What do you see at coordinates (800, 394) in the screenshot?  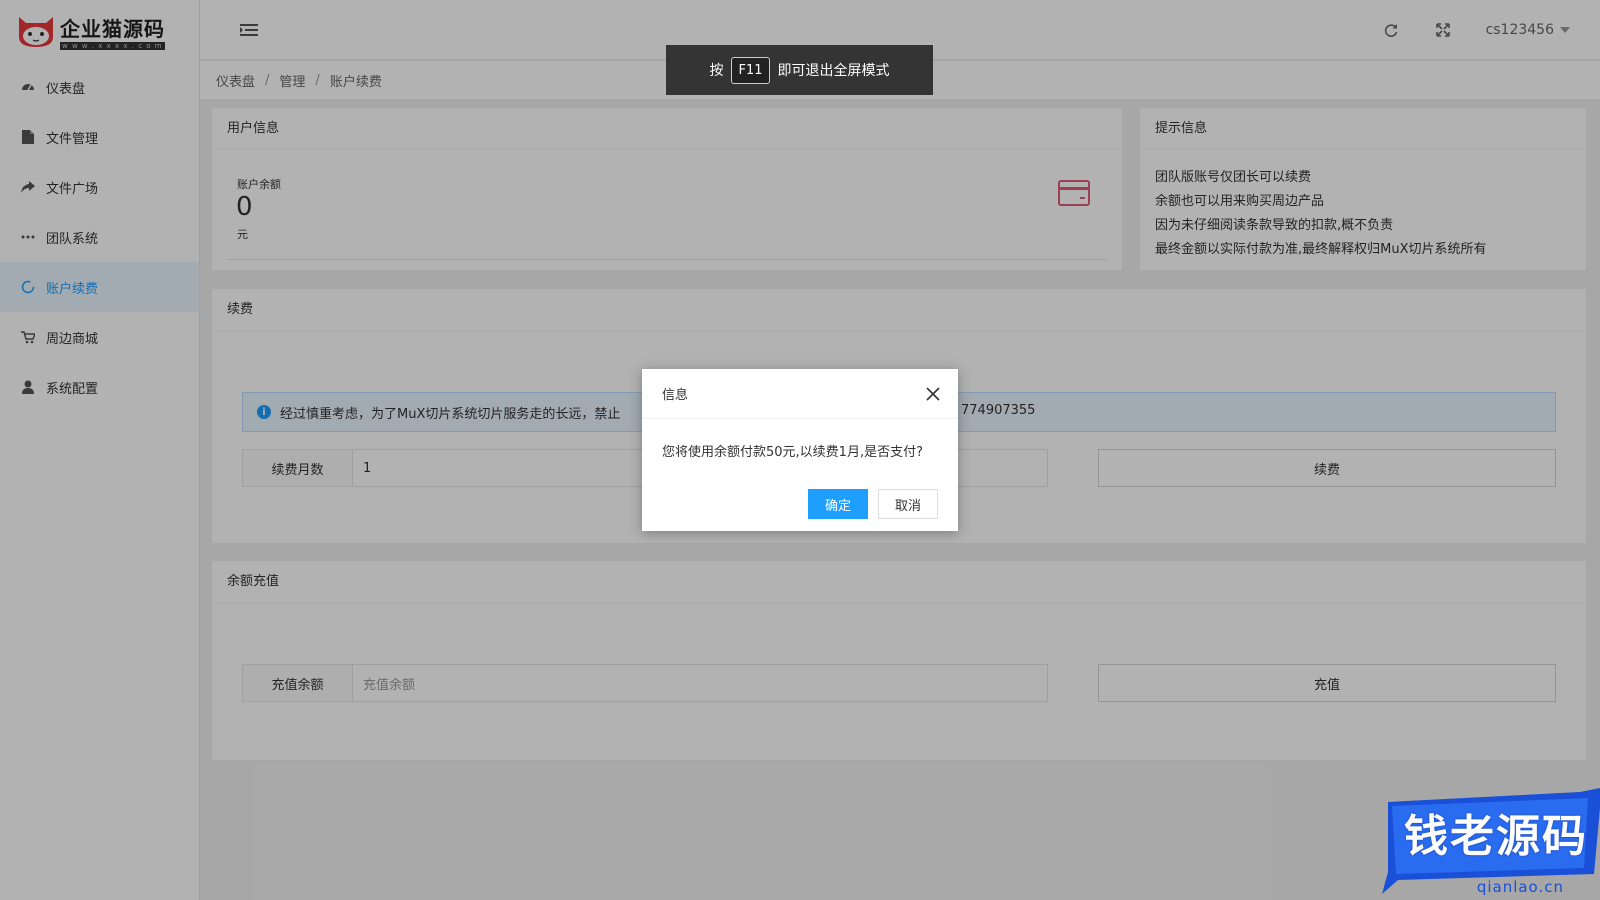 I see `dialog-header: 信息` at bounding box center [800, 394].